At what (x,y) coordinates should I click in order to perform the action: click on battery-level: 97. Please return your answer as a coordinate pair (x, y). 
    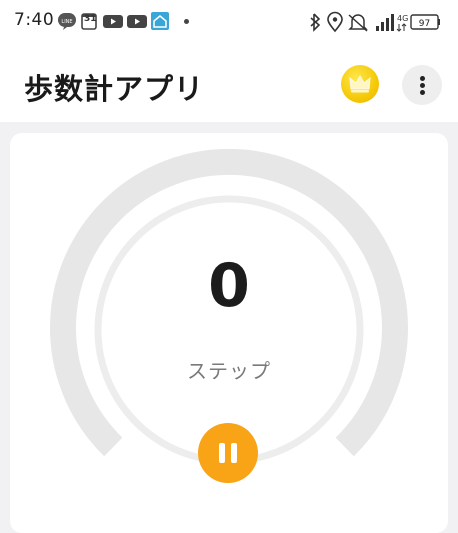
    Looking at the image, I should click on (424, 24).